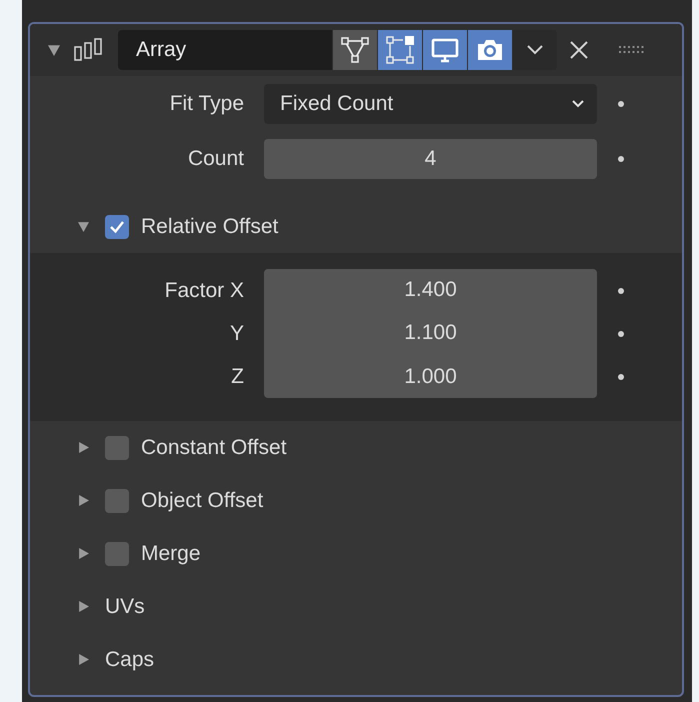 The image size is (699, 702). What do you see at coordinates (214, 448) in the screenshot?
I see `section-label: Constant Offset` at bounding box center [214, 448].